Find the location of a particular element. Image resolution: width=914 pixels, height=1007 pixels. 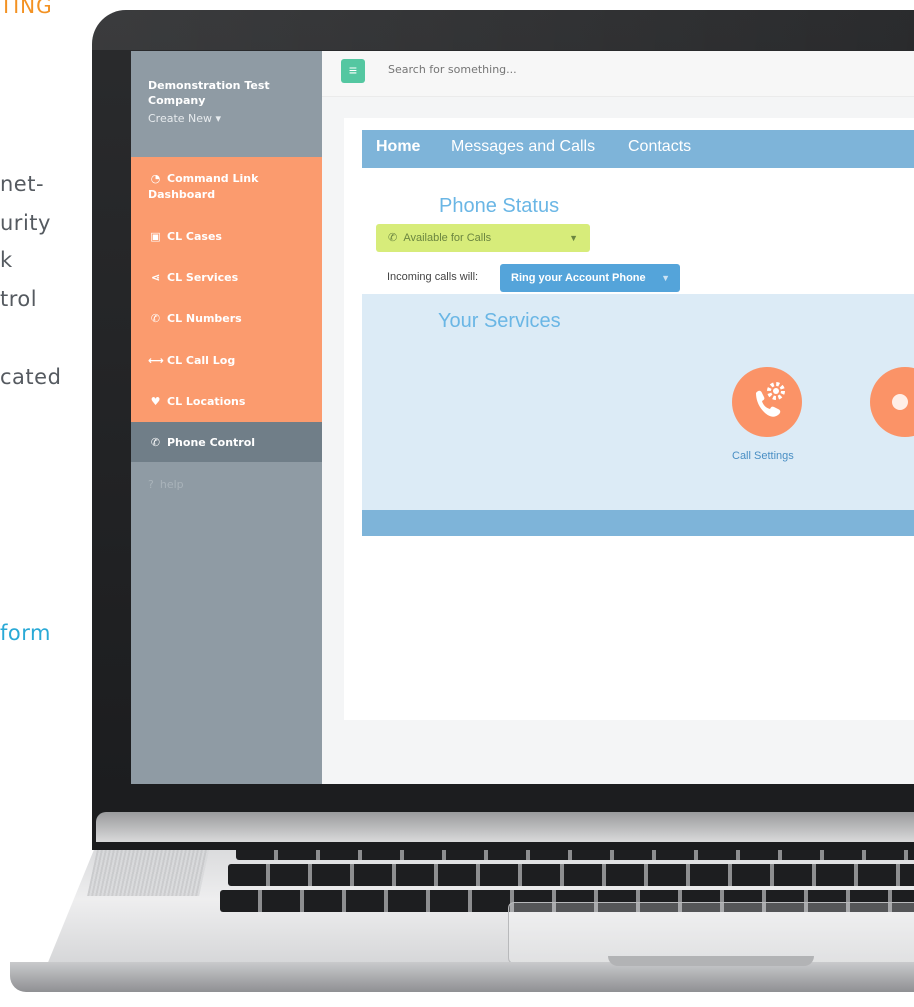

services-title: Your Services is located at coordinates (499, 321).